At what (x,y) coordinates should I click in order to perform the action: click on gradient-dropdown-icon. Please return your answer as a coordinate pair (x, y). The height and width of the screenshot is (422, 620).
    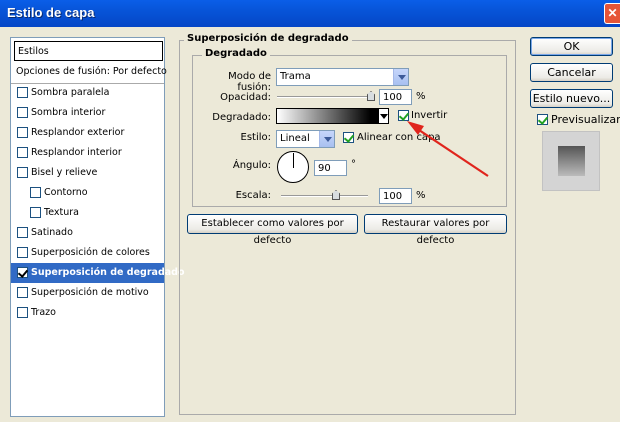
    Looking at the image, I should click on (383, 116).